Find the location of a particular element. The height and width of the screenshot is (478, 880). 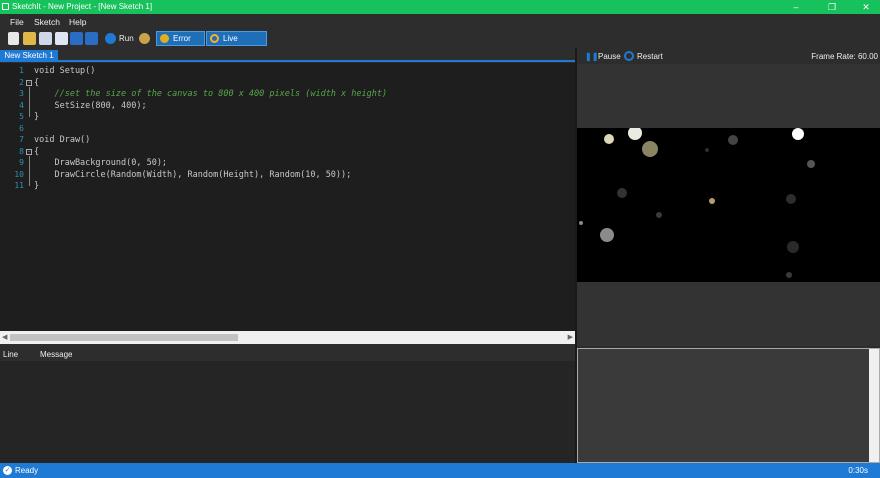

scroll-right-icon: ▶ is located at coordinates (570, 337).